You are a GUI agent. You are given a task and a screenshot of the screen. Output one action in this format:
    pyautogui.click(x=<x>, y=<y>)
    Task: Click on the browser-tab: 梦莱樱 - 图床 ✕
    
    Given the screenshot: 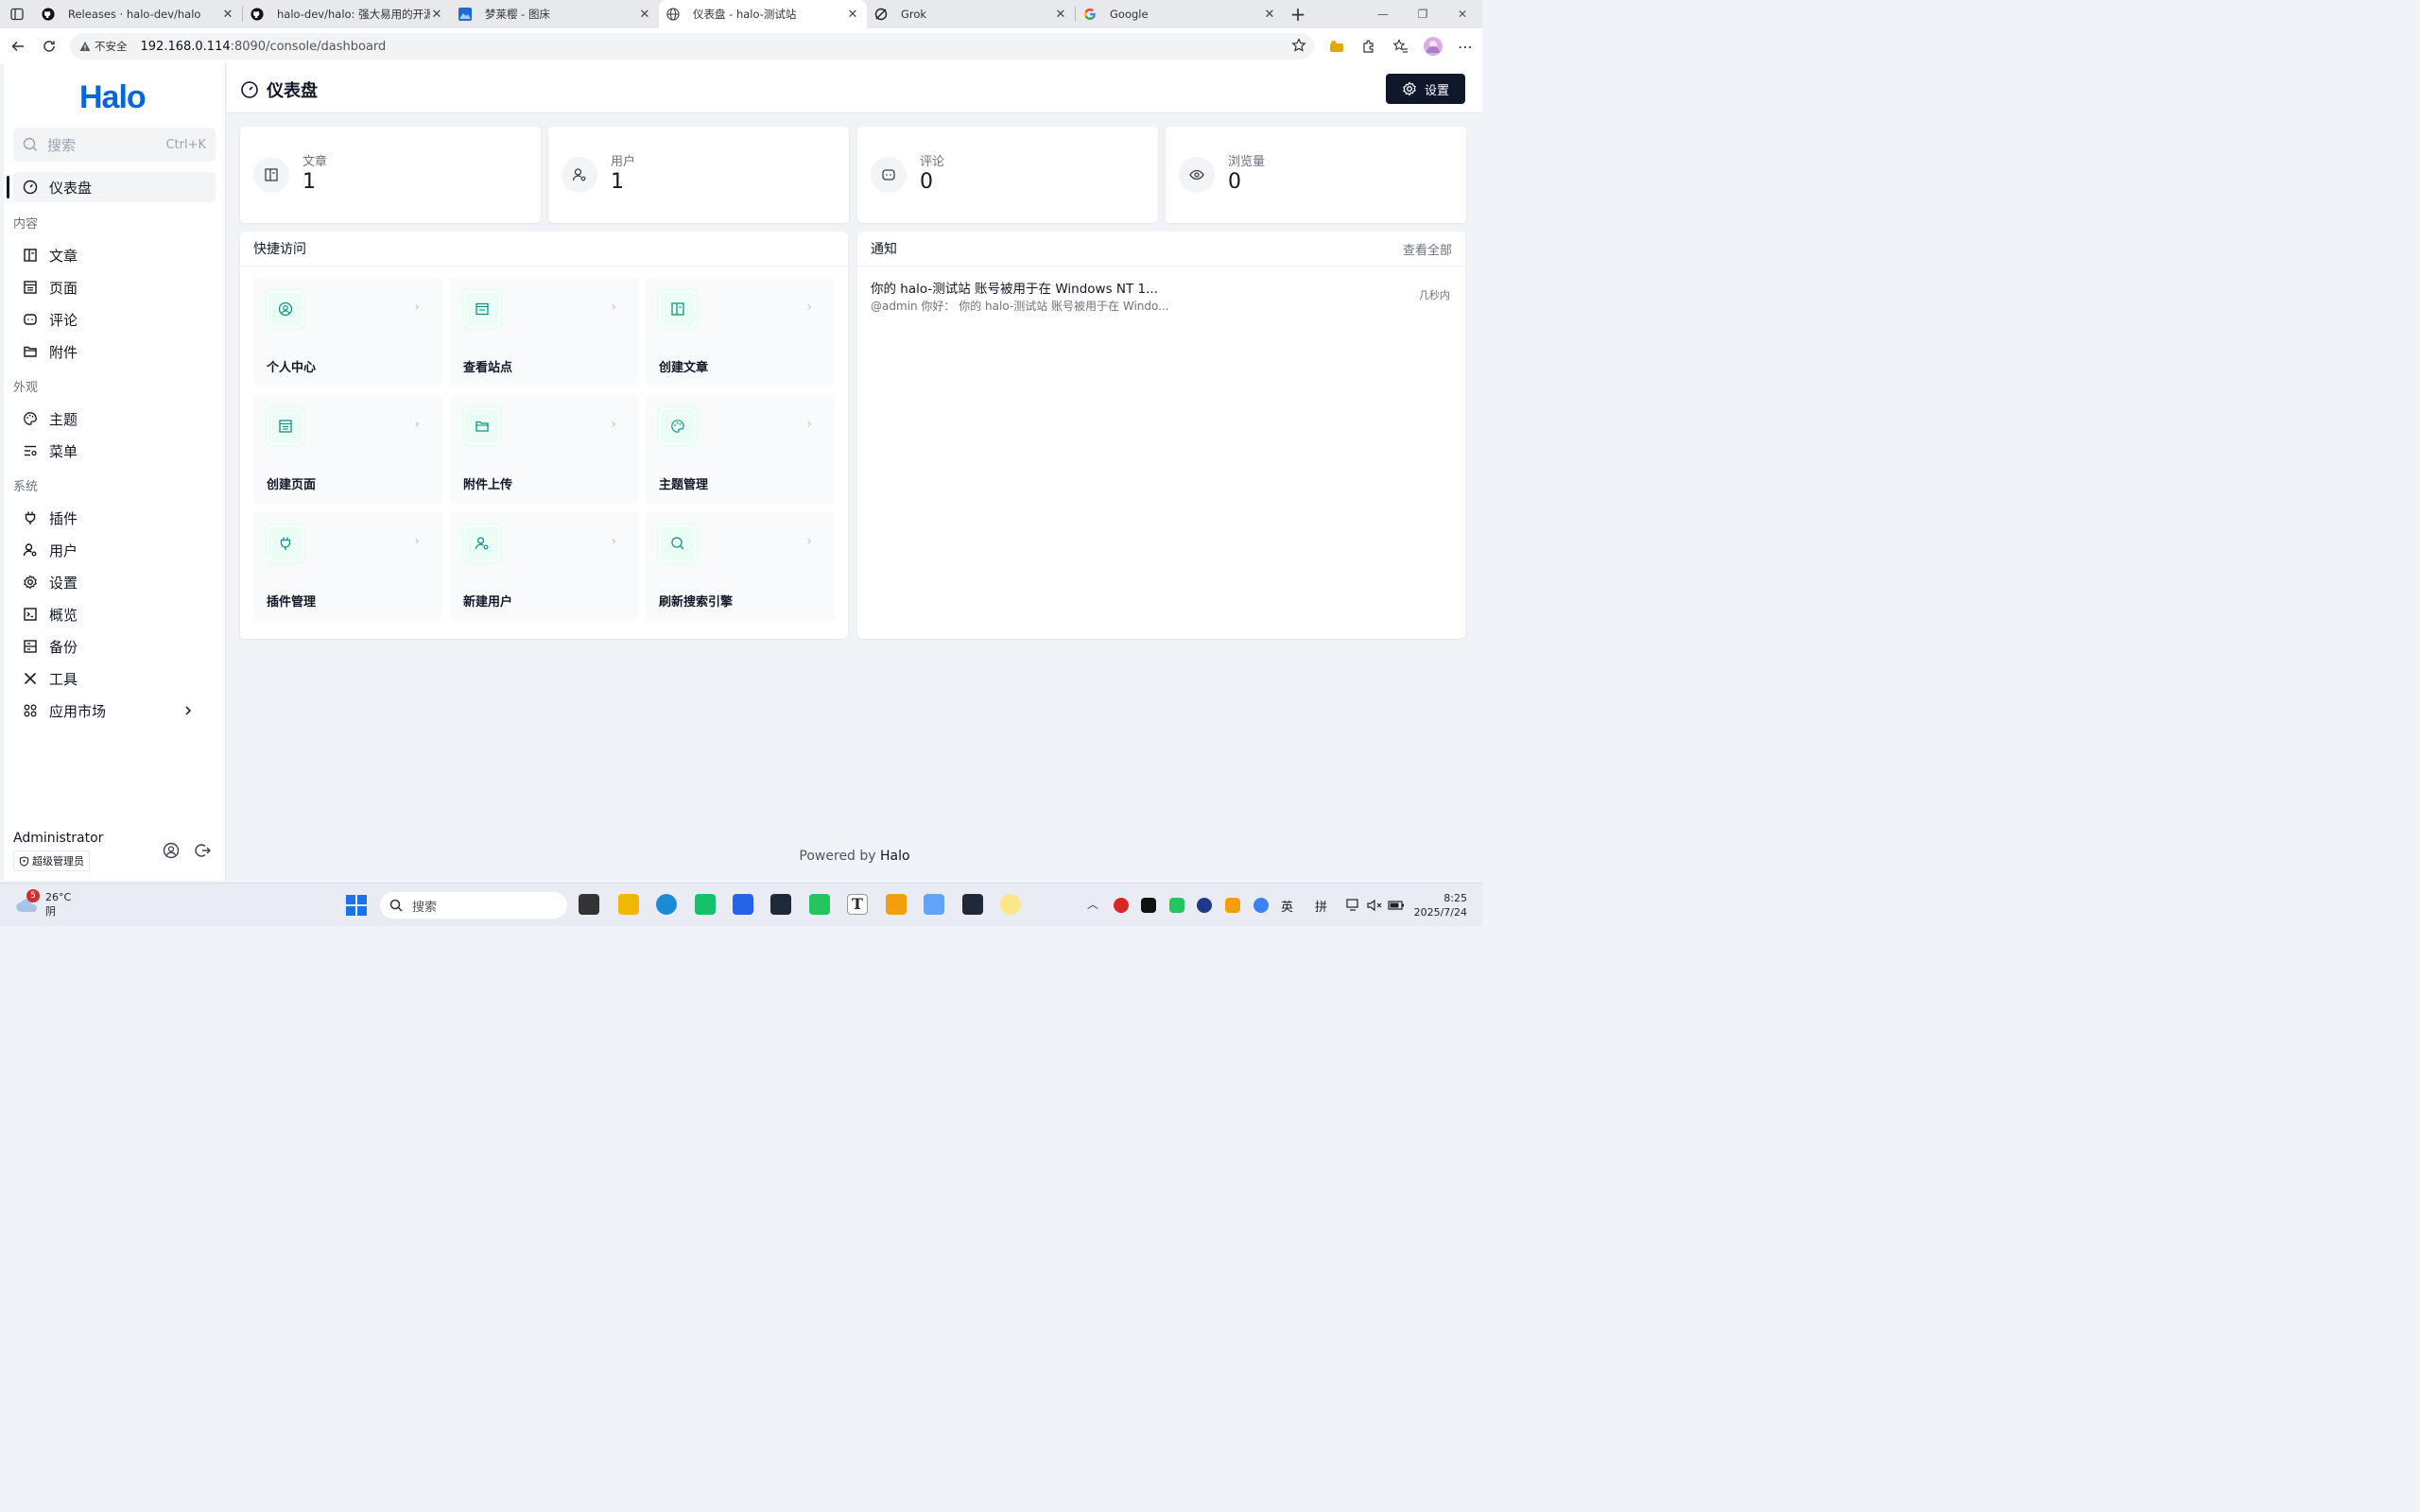 What is the action you would take?
    pyautogui.click(x=555, y=14)
    